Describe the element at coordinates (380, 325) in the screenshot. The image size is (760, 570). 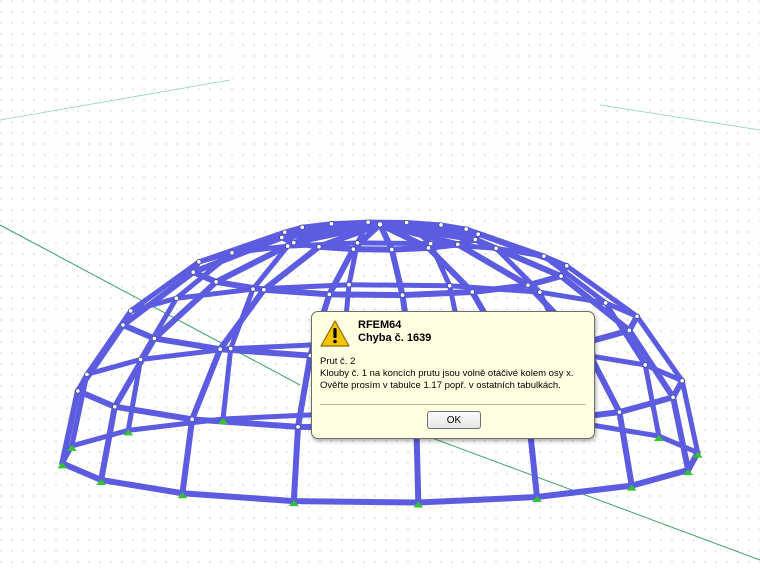
I see `dialog-app-name: RFEM64` at that location.